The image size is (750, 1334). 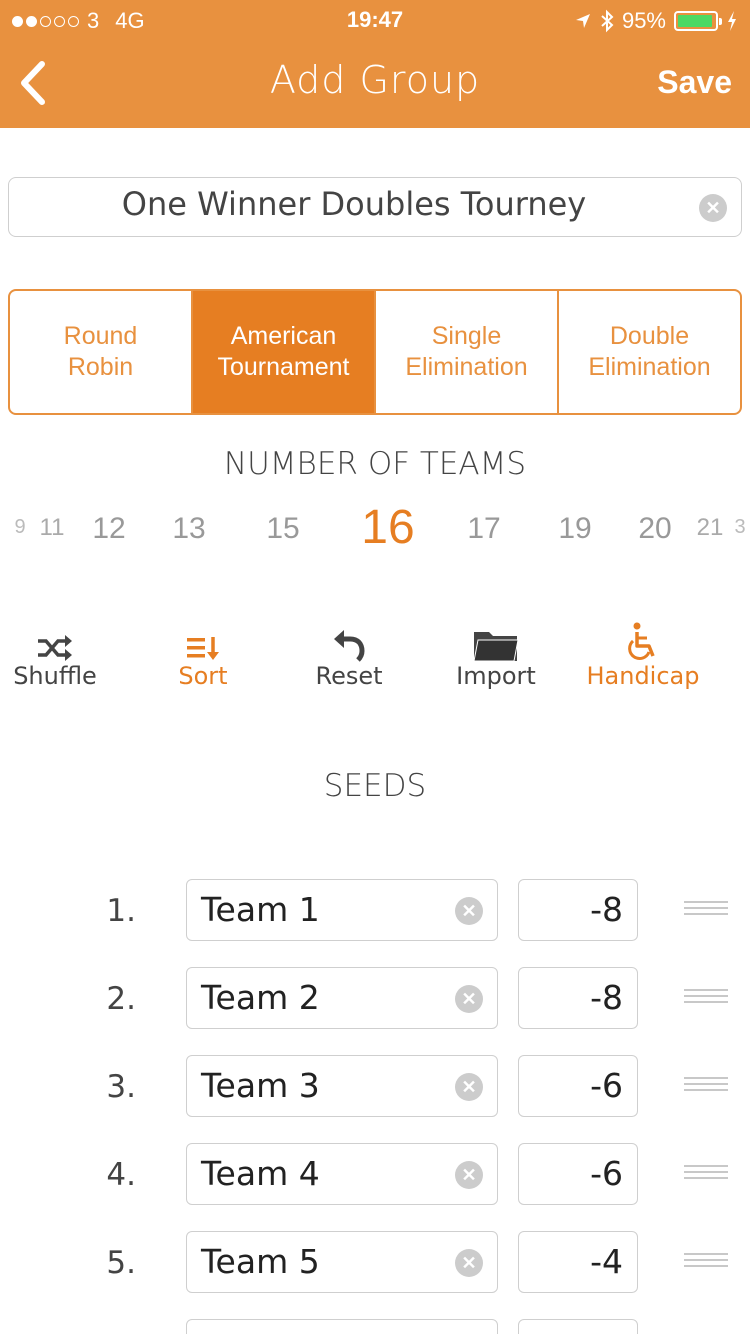 I want to click on sort-icon, so click(x=203, y=648).